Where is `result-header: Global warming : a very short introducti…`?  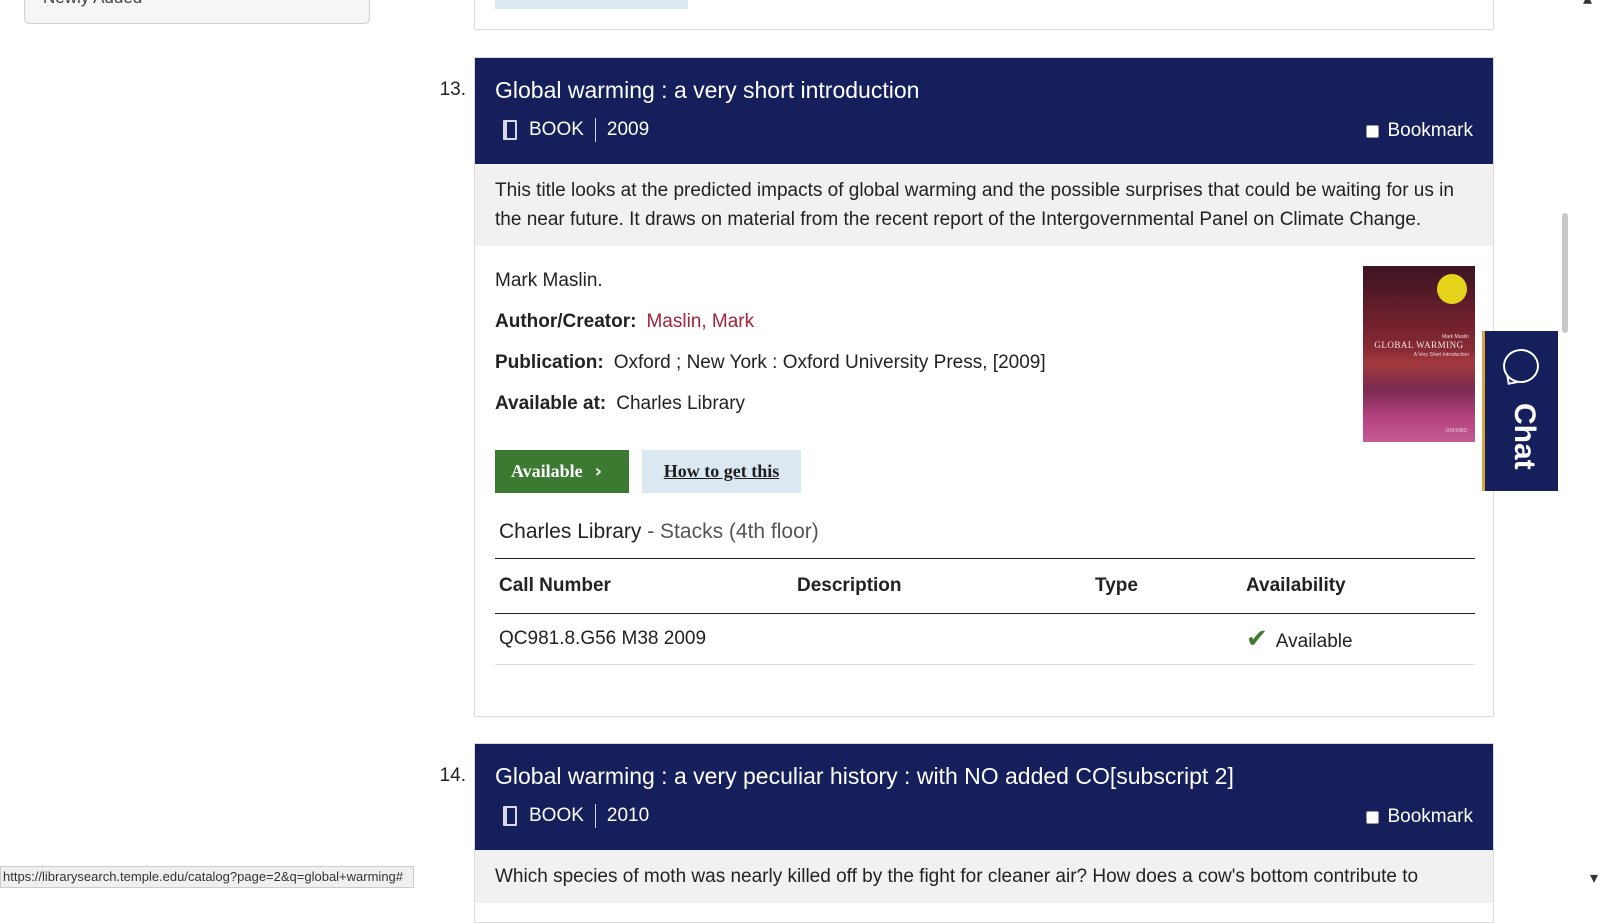 result-header: Global warming : a very short introducti… is located at coordinates (984, 111).